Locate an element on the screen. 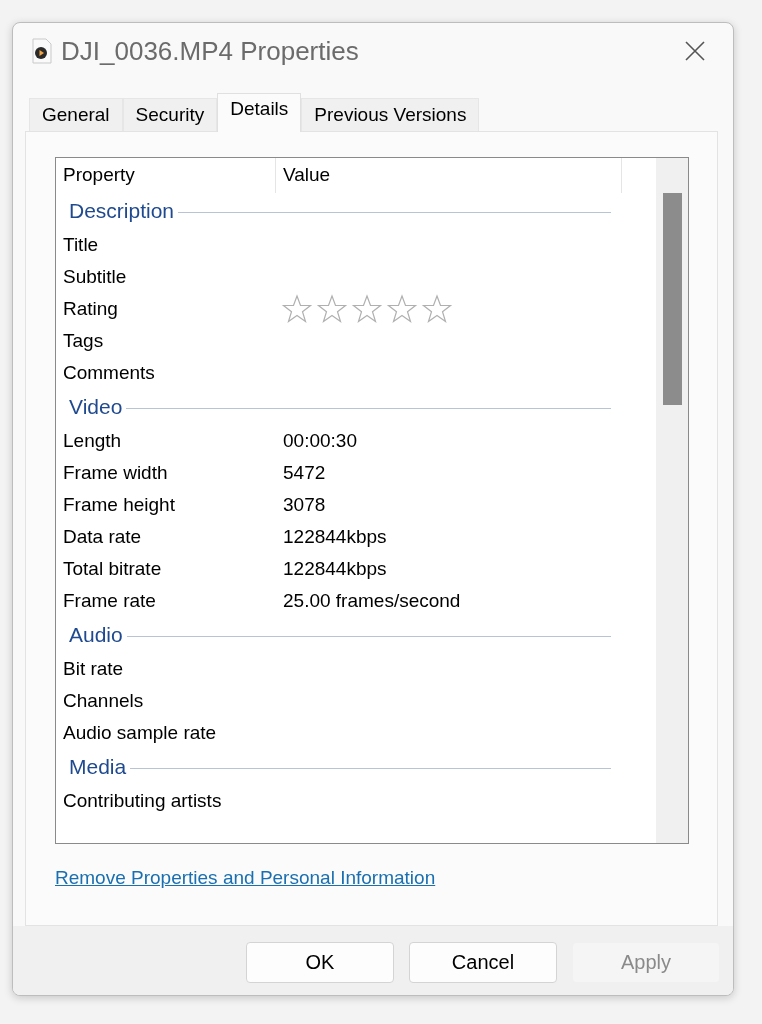 This screenshot has width=762, height=1024. property-name: Frame rate is located at coordinates (109, 601).